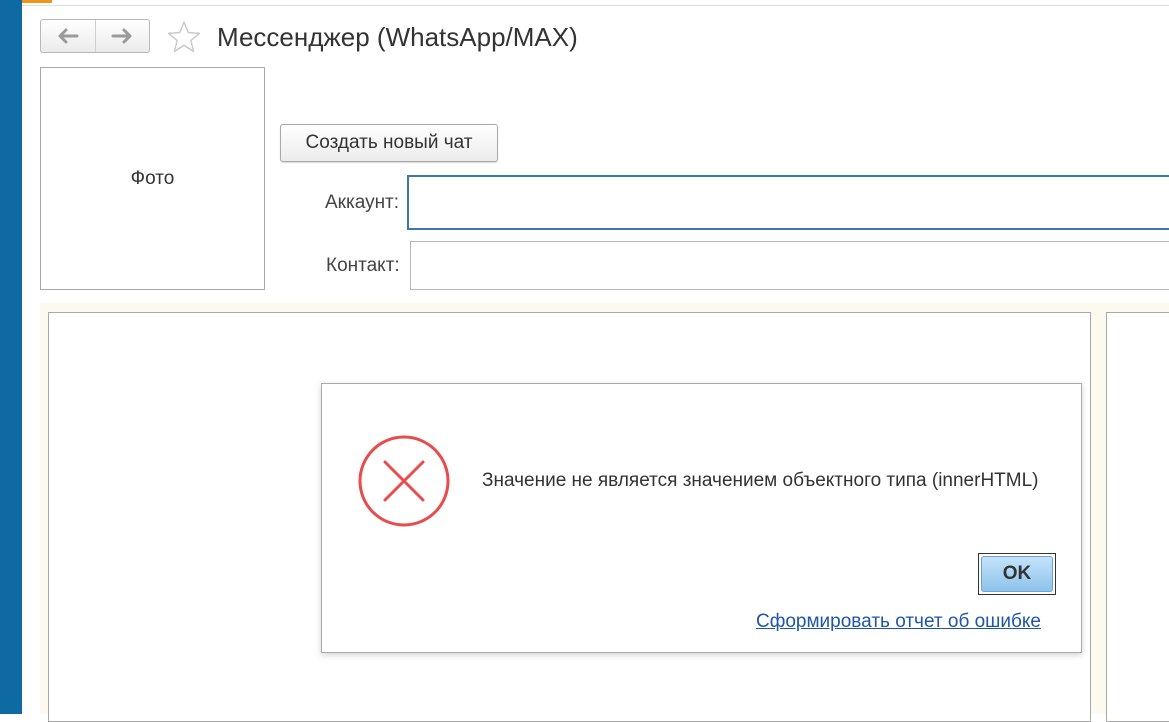 The image size is (1169, 722). I want to click on arrow-left-icon, so click(68, 36).